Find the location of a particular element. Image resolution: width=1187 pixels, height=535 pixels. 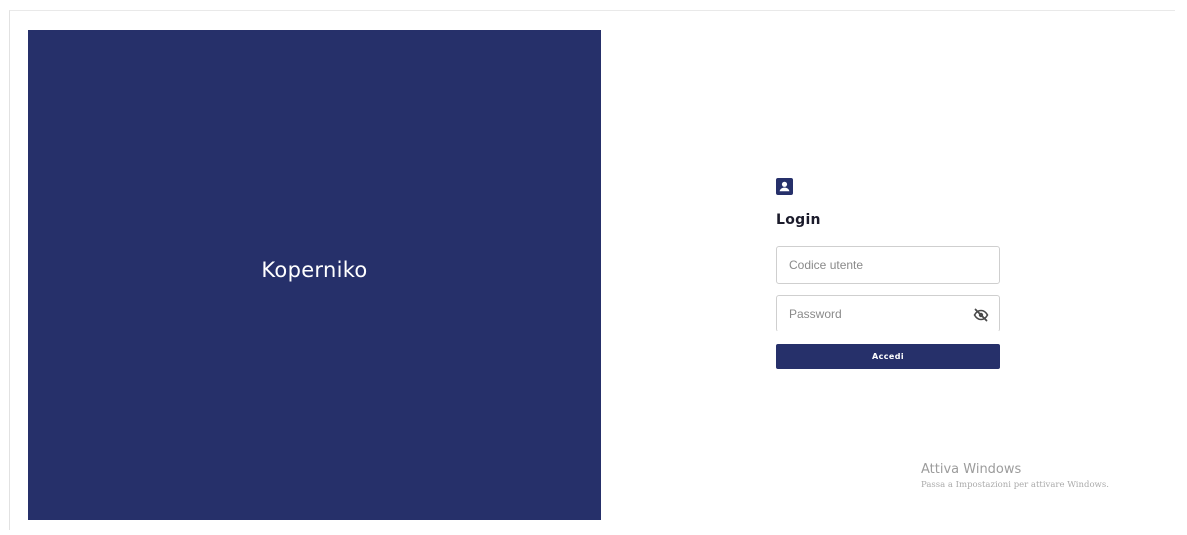

username-field-wrapper is located at coordinates (888, 265).